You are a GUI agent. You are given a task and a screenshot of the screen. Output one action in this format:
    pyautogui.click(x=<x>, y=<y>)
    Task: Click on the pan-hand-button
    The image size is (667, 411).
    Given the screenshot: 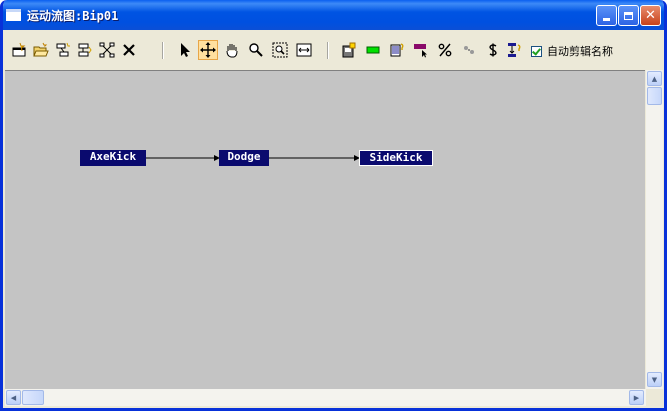 What is the action you would take?
    pyautogui.click(x=232, y=50)
    